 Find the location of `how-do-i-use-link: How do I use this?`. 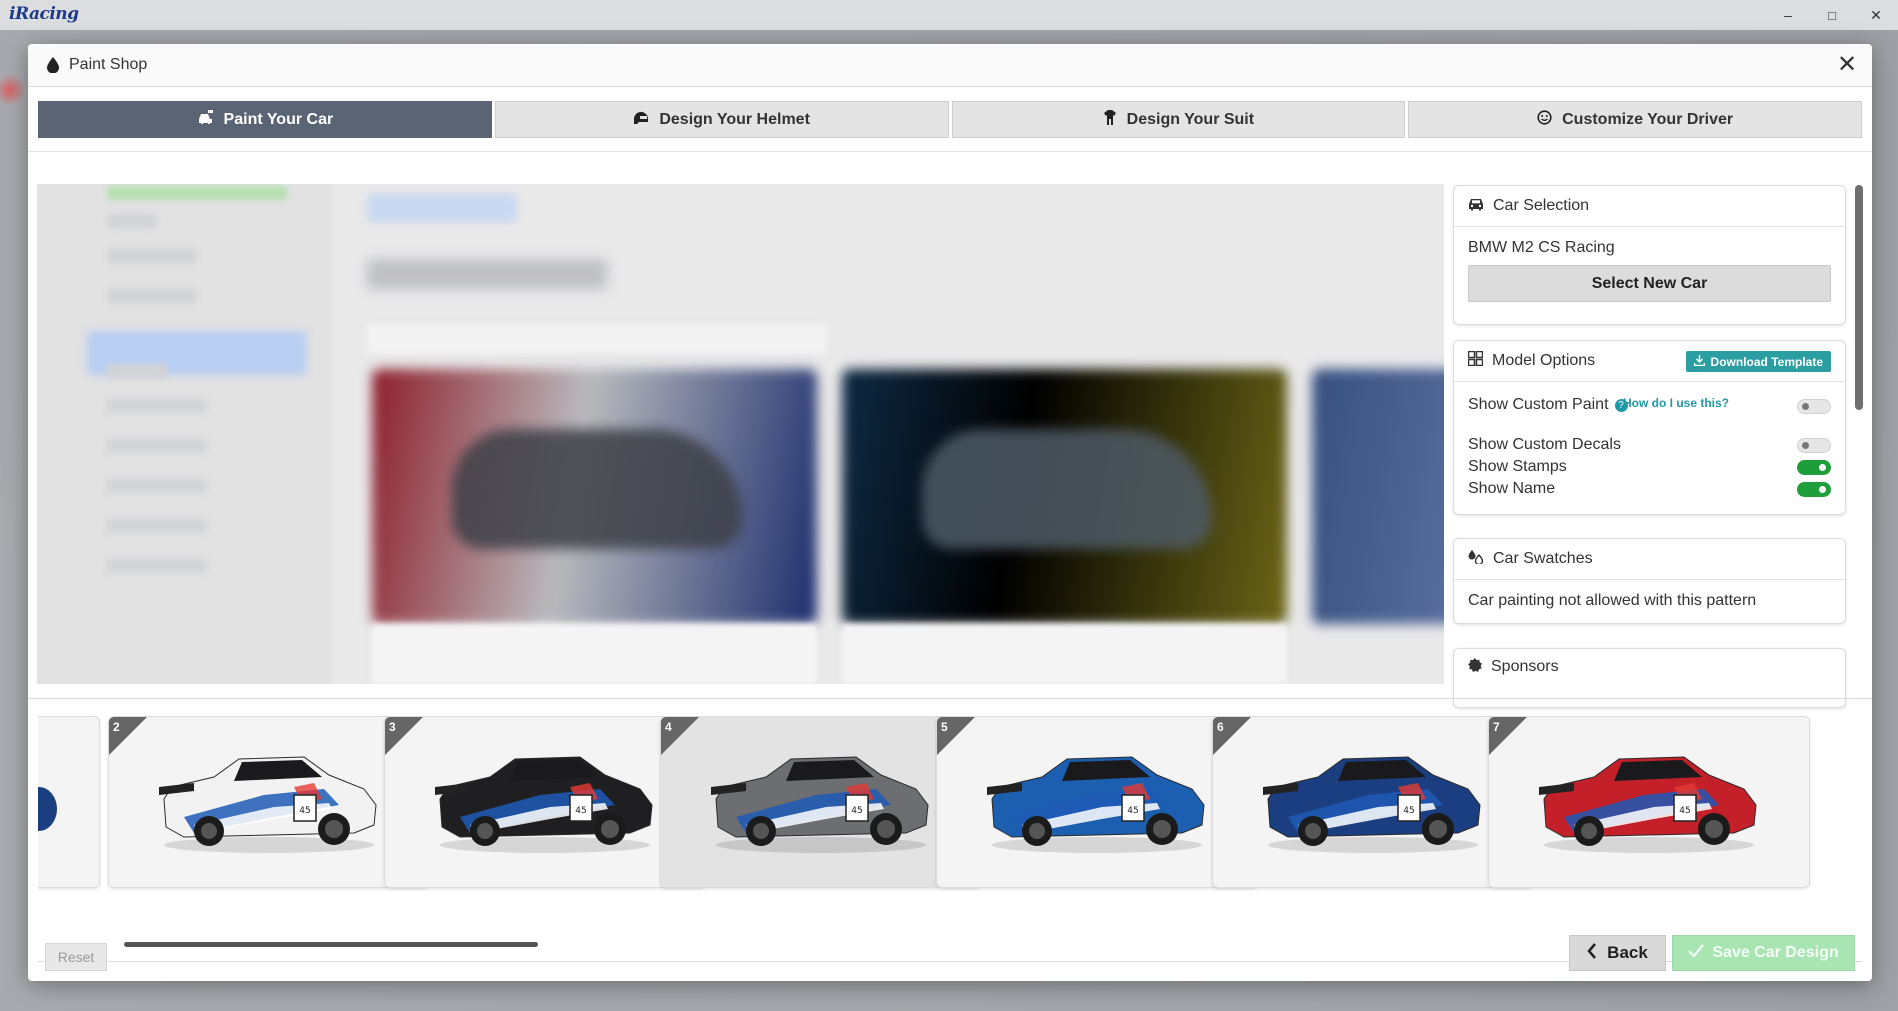

how-do-i-use-link: How do I use this? is located at coordinates (1679, 403).